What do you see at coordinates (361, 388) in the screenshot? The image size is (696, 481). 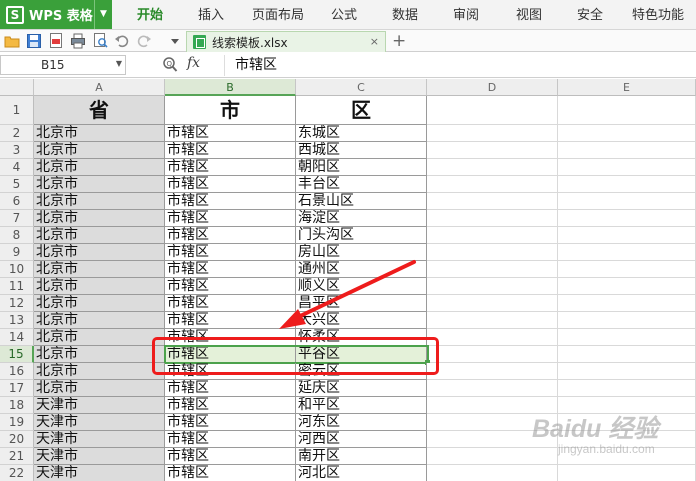 I see `district-cell: 延庆区` at bounding box center [361, 388].